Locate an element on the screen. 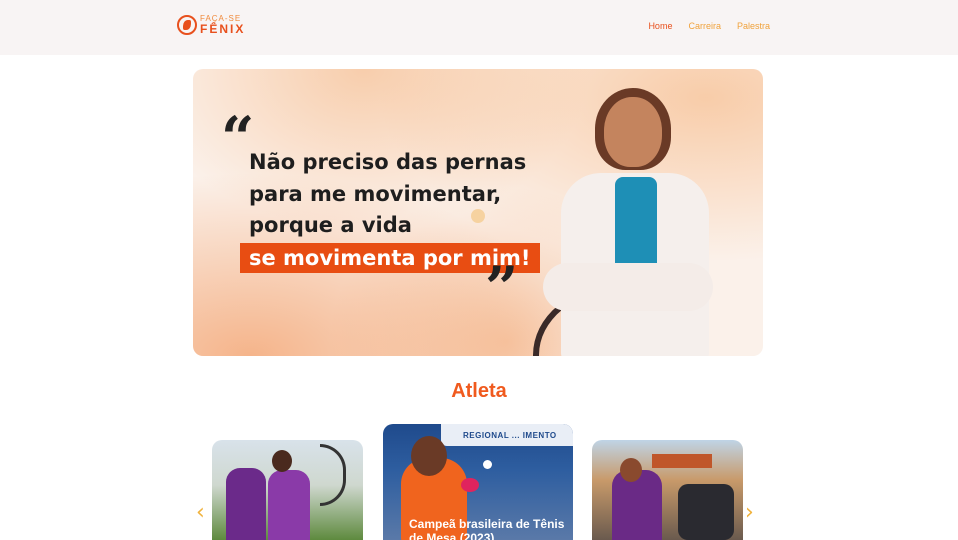  equipment-shape is located at coordinates (706, 512).